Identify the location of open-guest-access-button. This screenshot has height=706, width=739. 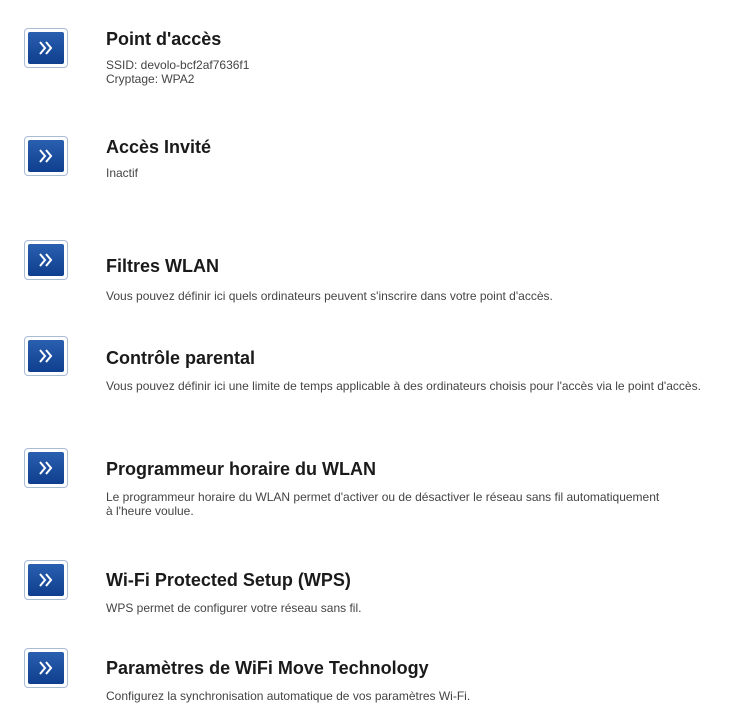
(46, 156).